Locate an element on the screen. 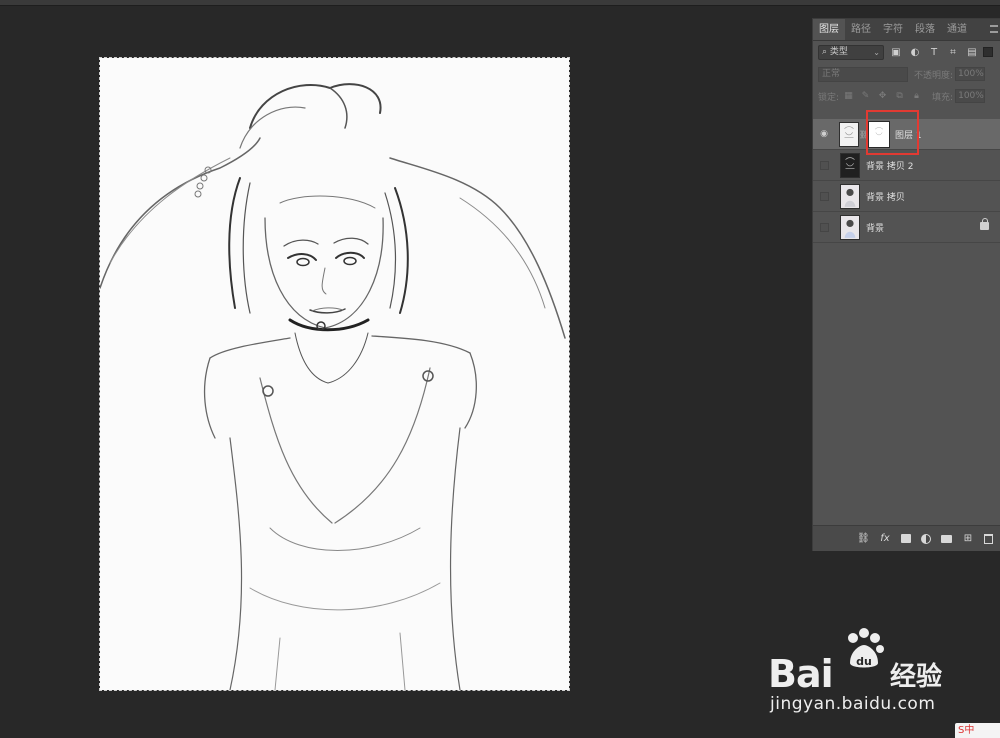  layer-row-background: 背景 is located at coordinates (906, 227).